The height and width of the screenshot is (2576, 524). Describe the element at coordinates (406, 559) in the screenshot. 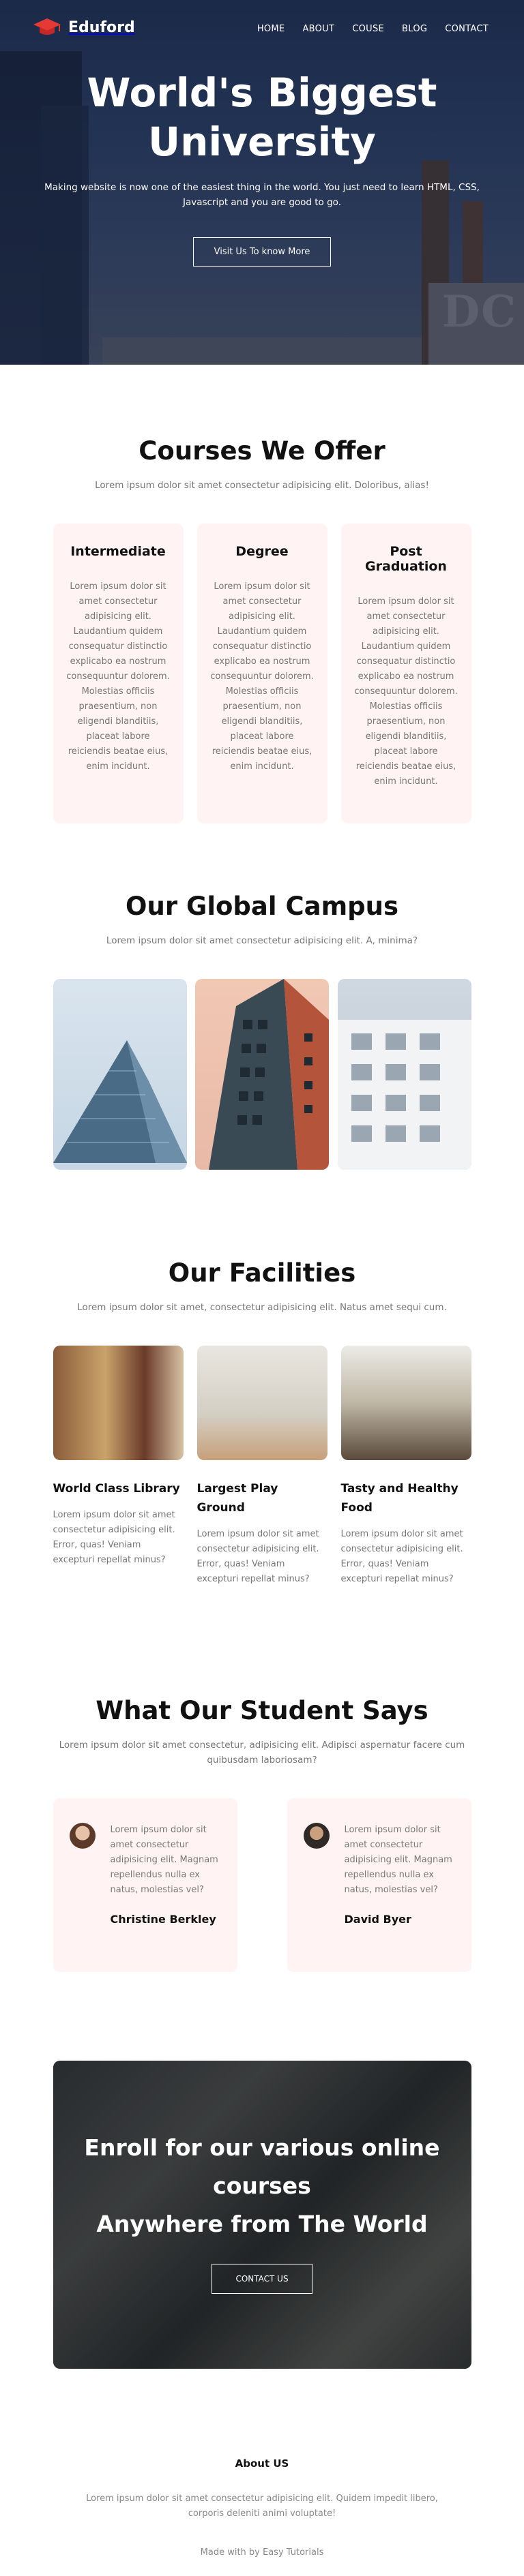

I see `course-title: Post Graduation` at that location.